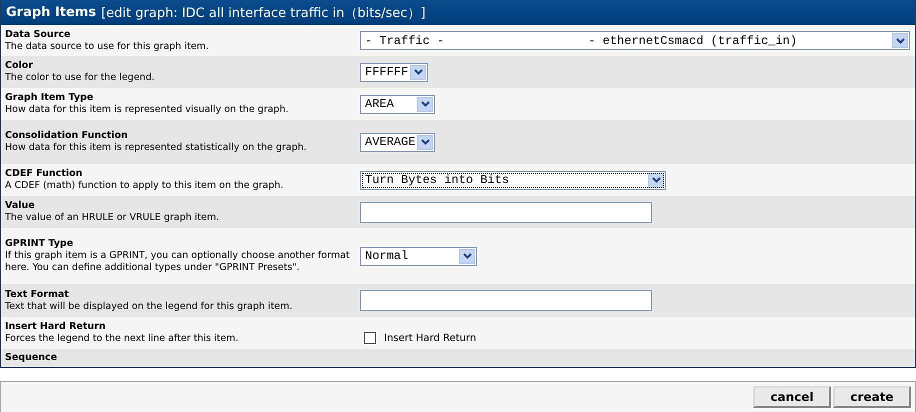 This screenshot has height=412, width=916. I want to click on field-description: If this graph item is a GPRINT, you can optionally choose another format here. You can define additional types under "GPRINT Presets"., so click(178, 262).